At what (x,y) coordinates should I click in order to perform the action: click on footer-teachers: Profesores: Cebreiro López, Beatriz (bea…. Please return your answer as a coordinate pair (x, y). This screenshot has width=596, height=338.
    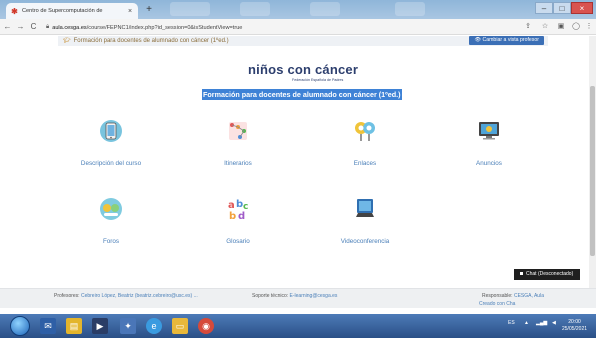
    Looking at the image, I should click on (126, 296).